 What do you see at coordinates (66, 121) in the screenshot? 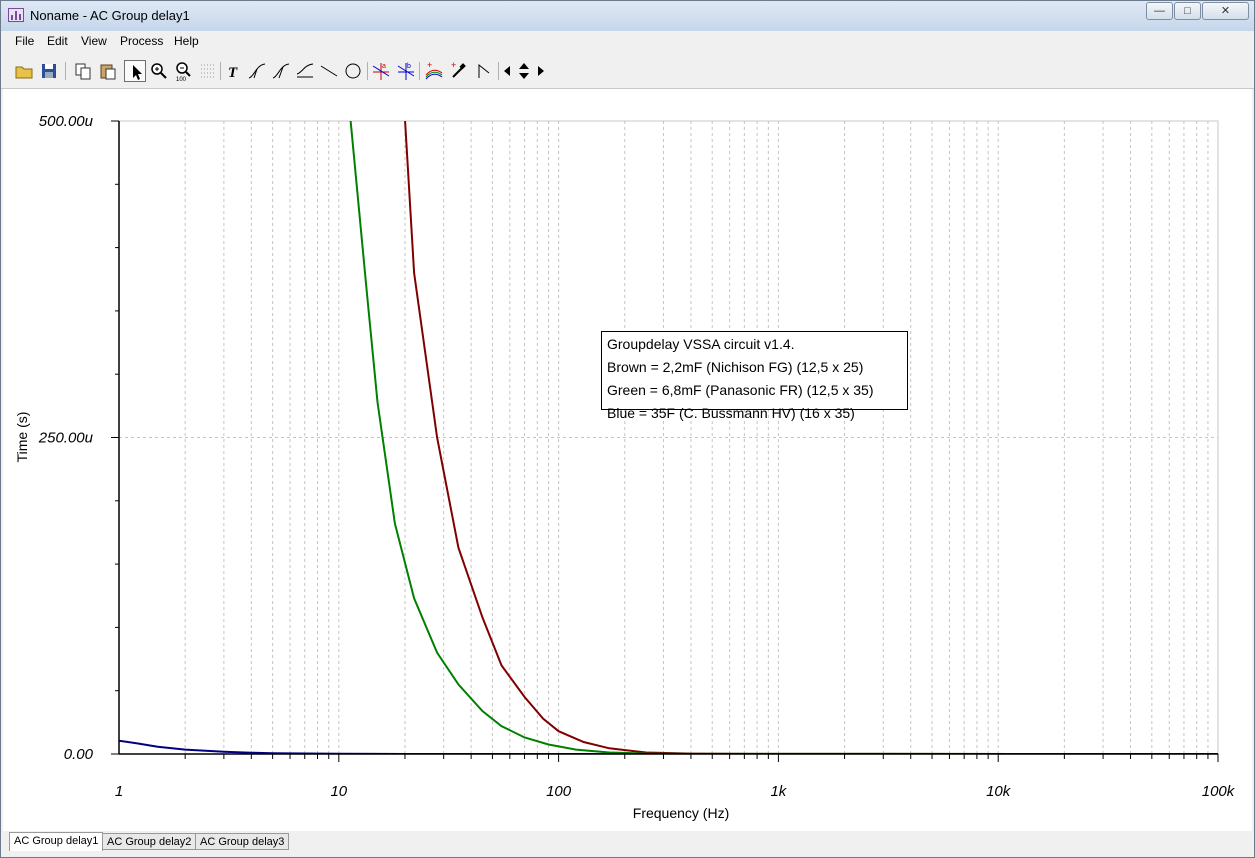
I see `y-tick-label: 500.00u` at bounding box center [66, 121].